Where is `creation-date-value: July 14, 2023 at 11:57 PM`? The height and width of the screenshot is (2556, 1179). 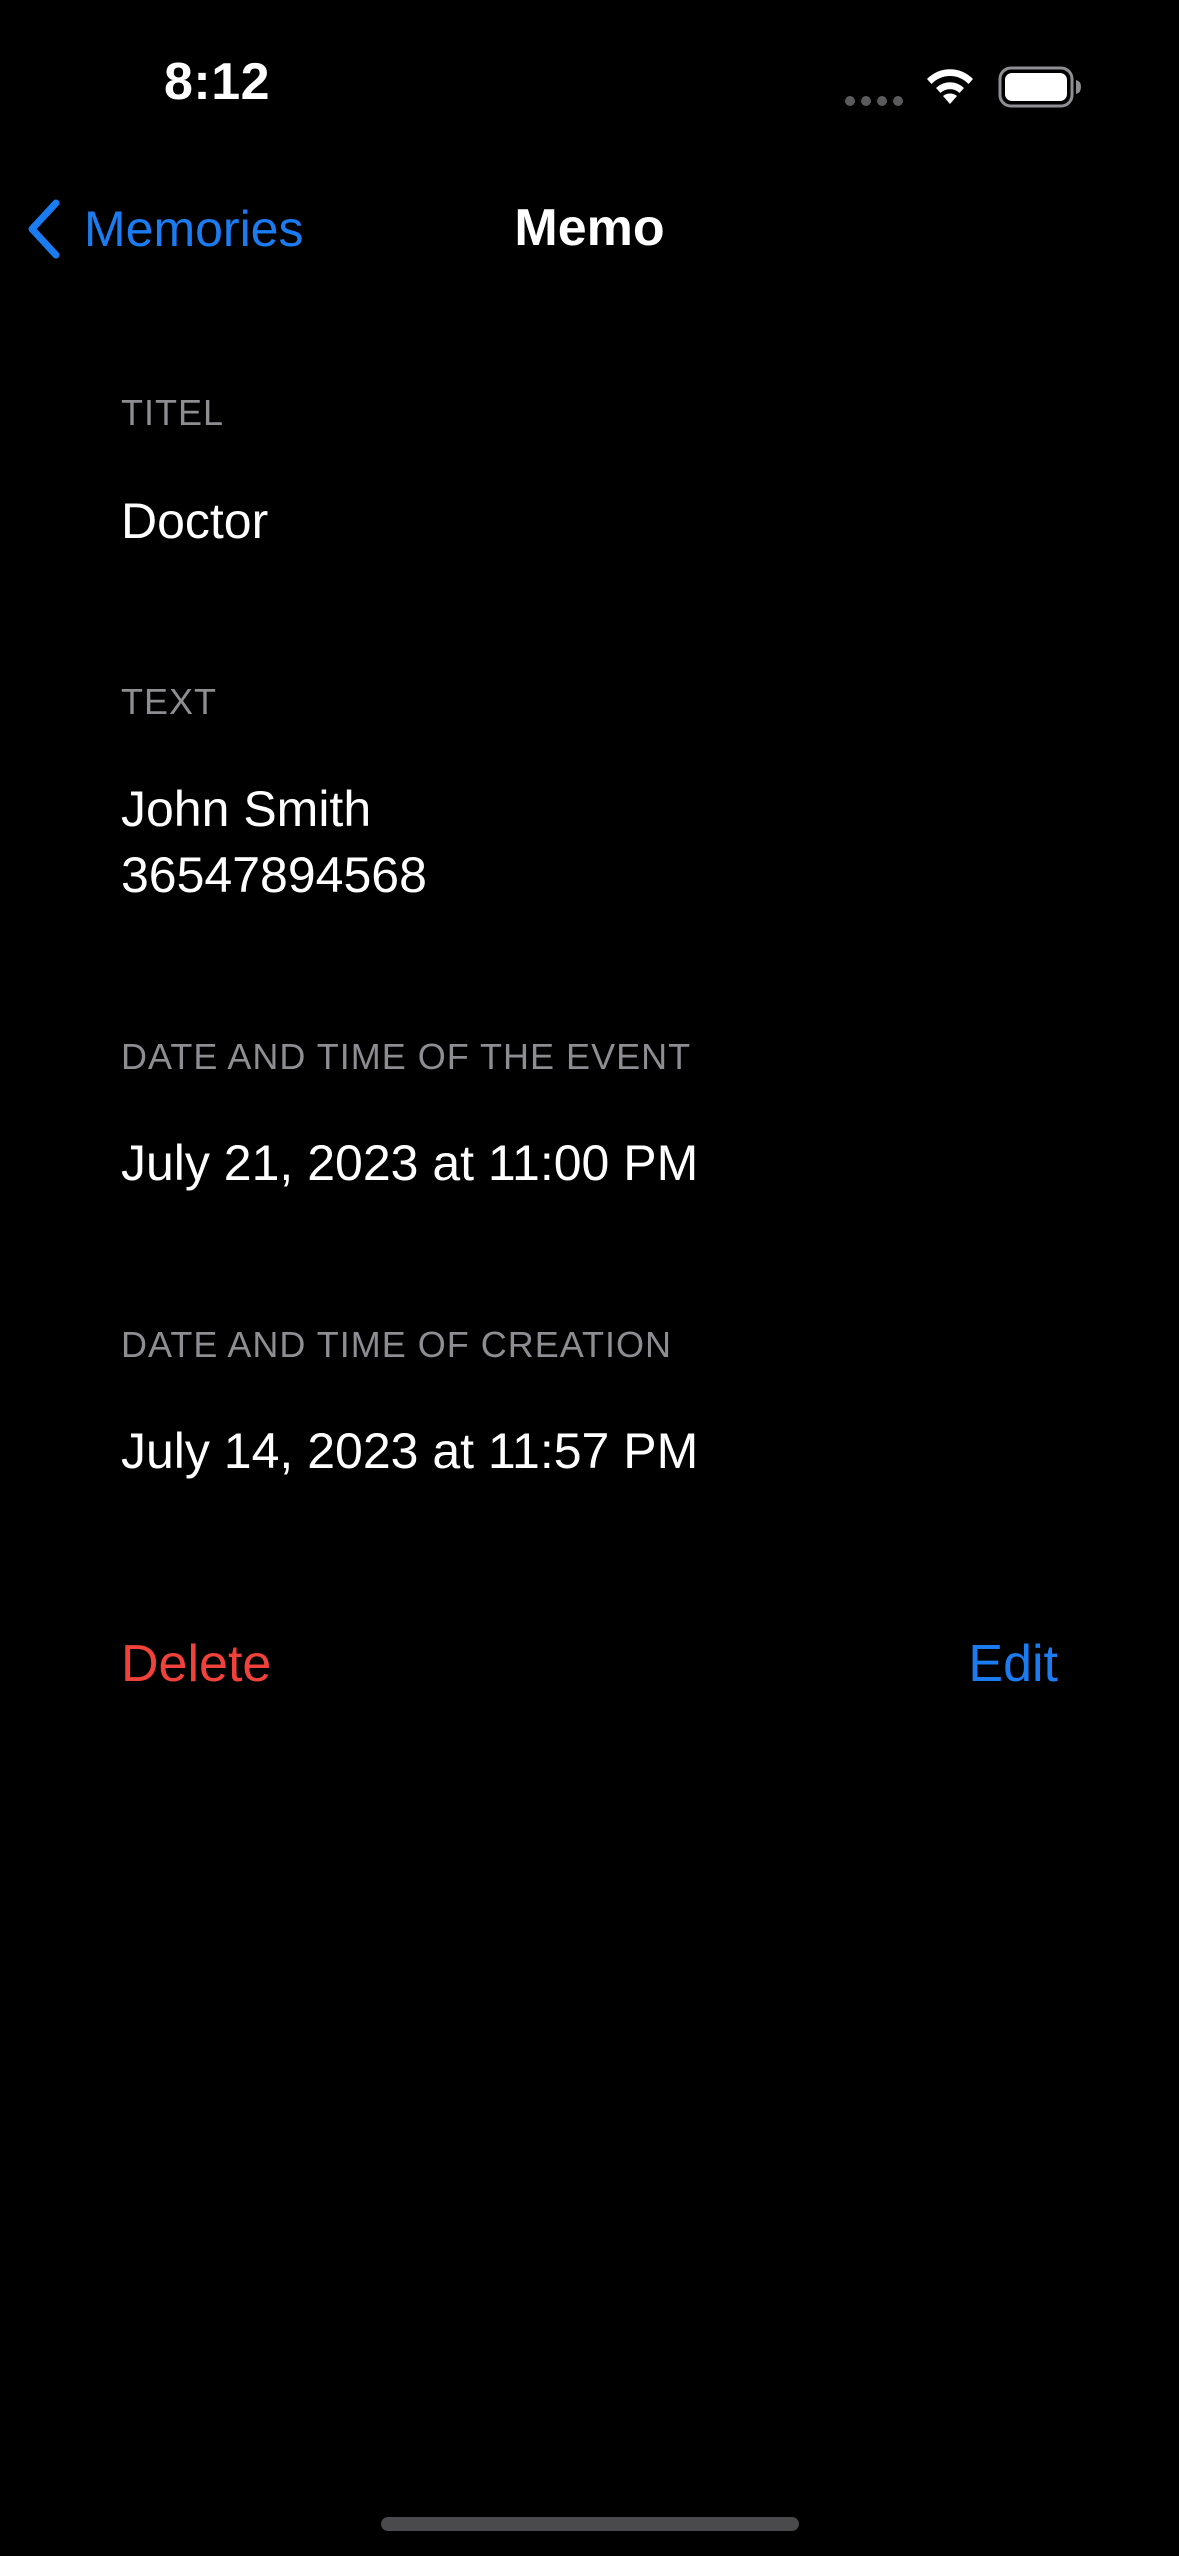 creation-date-value: July 14, 2023 at 11:57 PM is located at coordinates (410, 1451).